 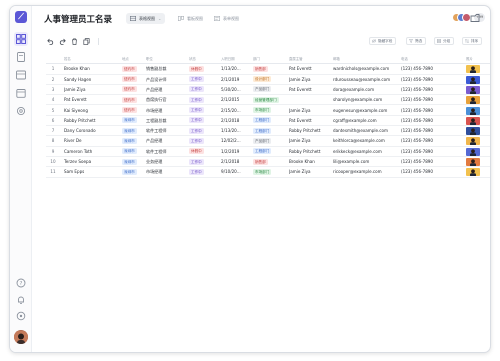 What do you see at coordinates (21, 75) in the screenshot?
I see `table-icon` at bounding box center [21, 75].